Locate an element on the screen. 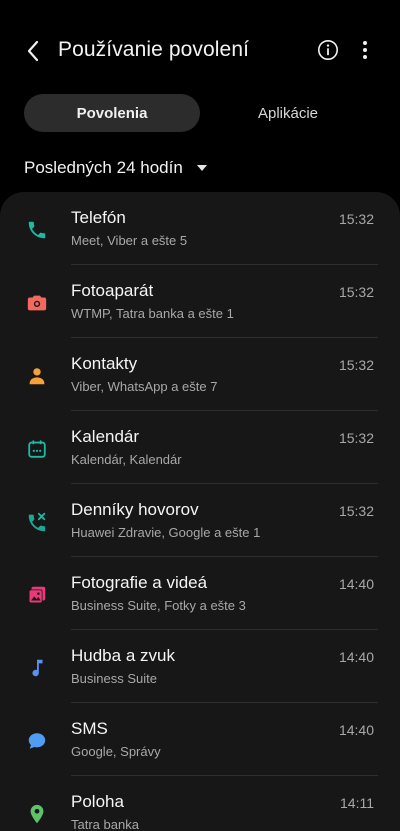 Image resolution: width=400 pixels, height=831 pixels. permission-apps: Business Suite is located at coordinates (114, 678).